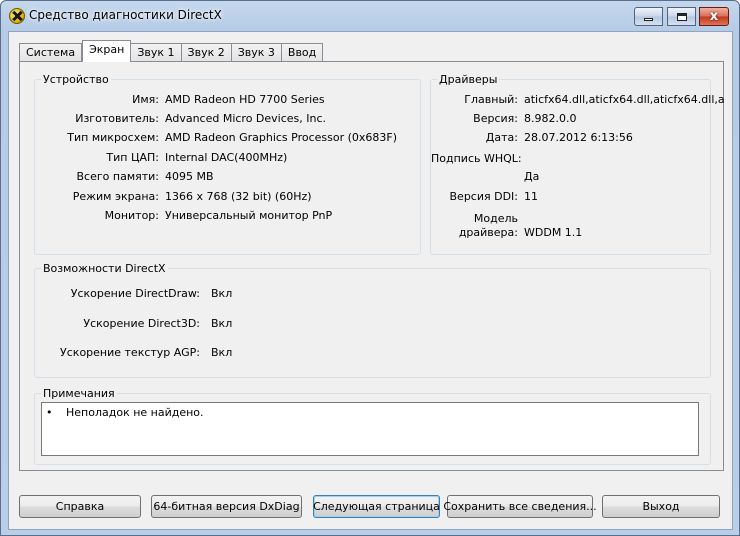 Image resolution: width=740 pixels, height=536 pixels. Describe the element at coordinates (281, 137) in the screenshot. I see `chip-type-value: AMD Radeon Graphics Processor (0x683F)` at that location.